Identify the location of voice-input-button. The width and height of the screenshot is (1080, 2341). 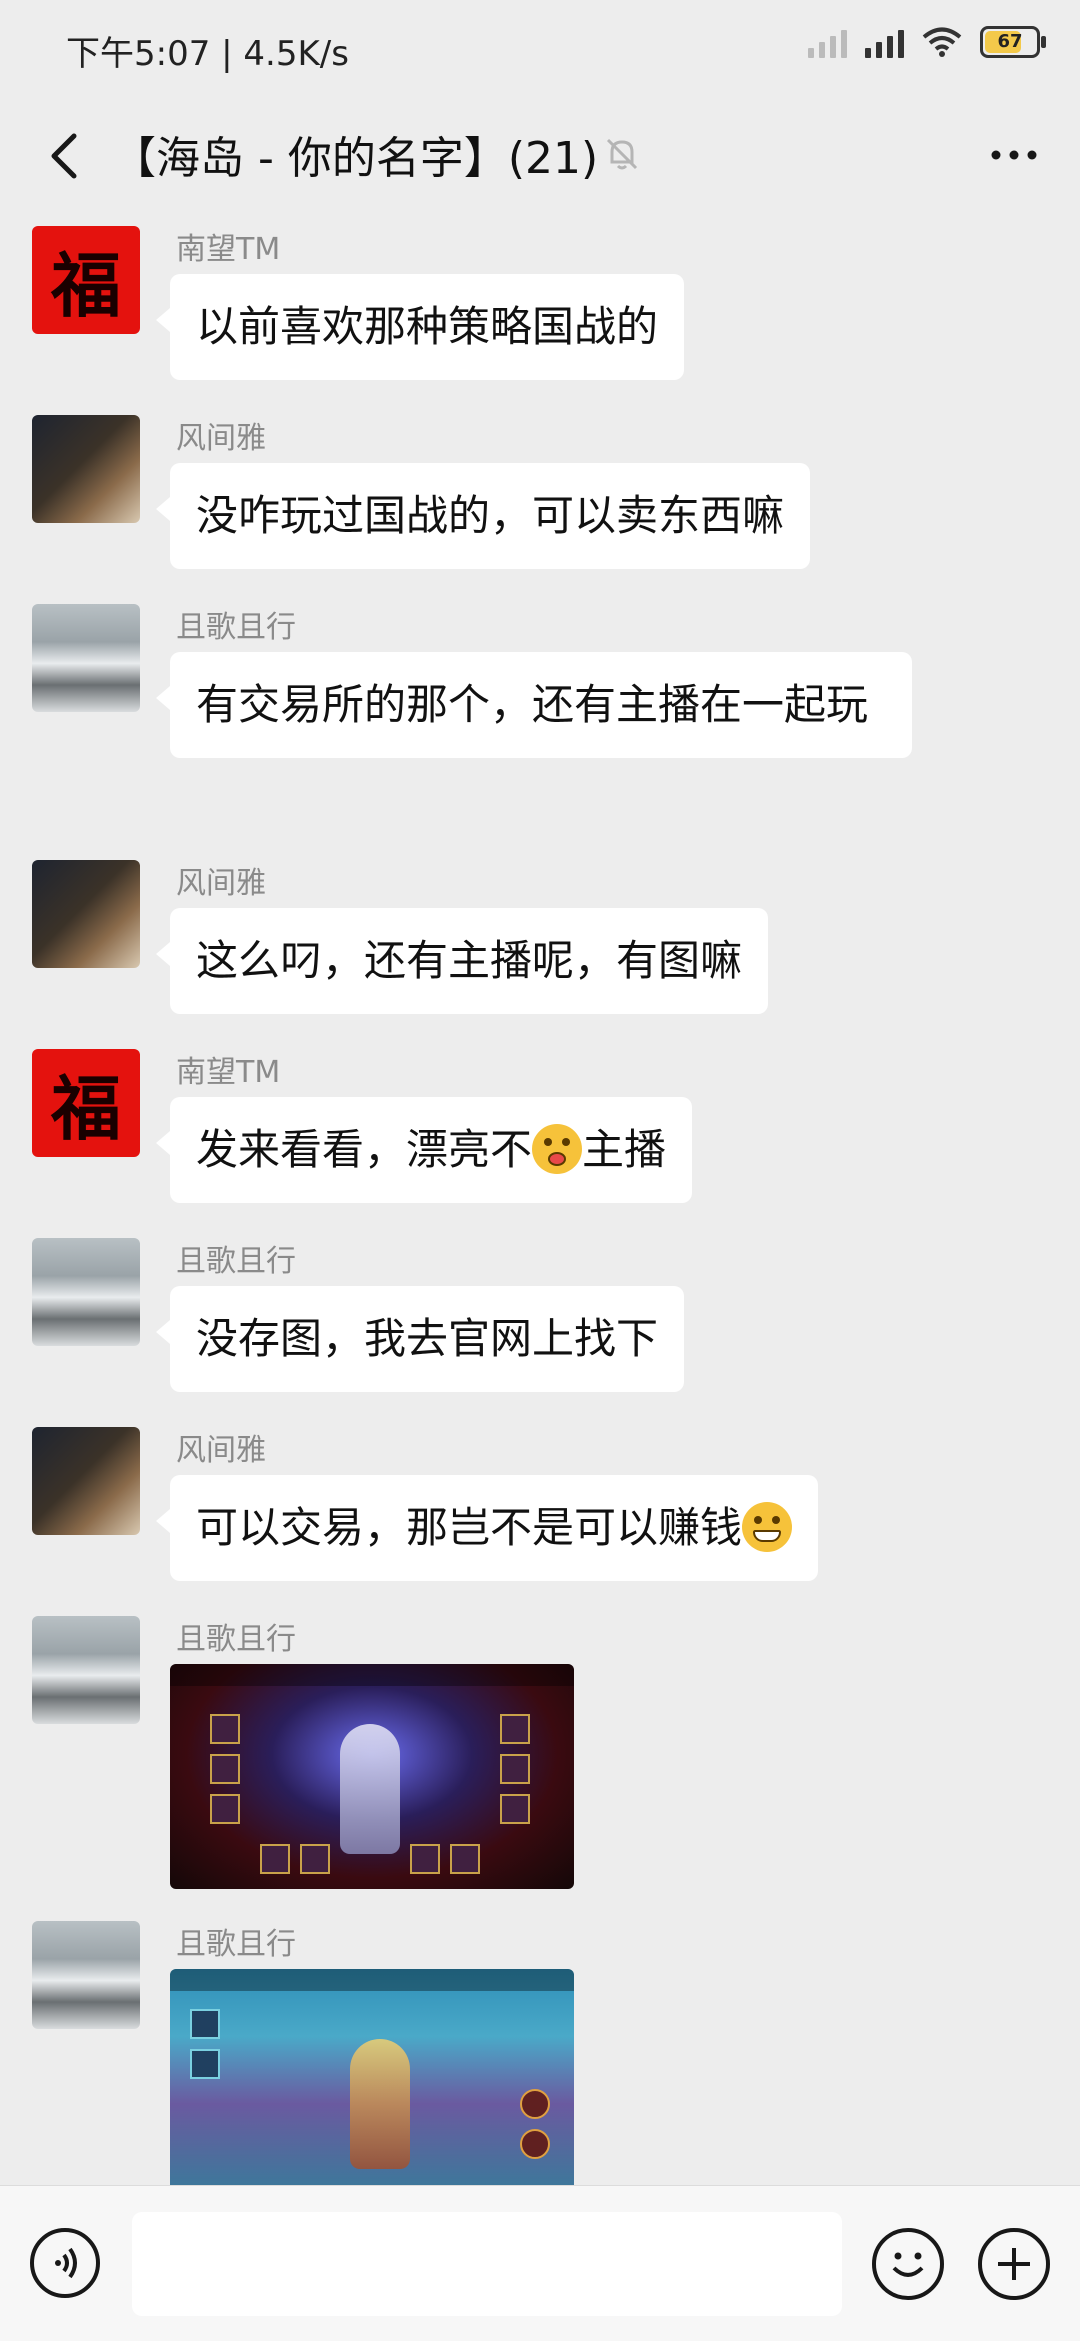
(65, 2263).